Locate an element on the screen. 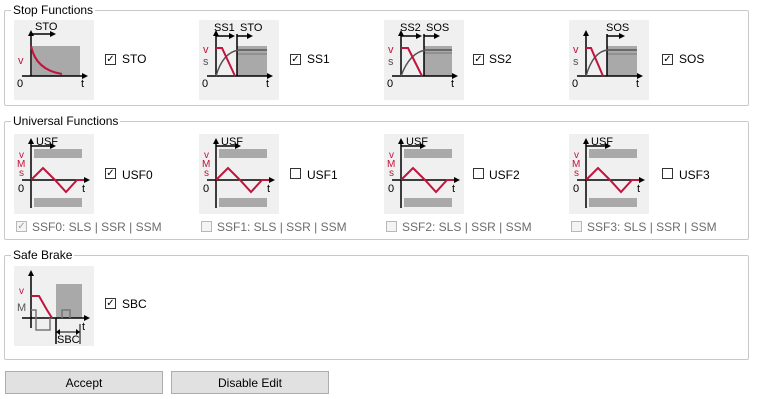  ss2-y-label-v: v is located at coordinates (391, 50).